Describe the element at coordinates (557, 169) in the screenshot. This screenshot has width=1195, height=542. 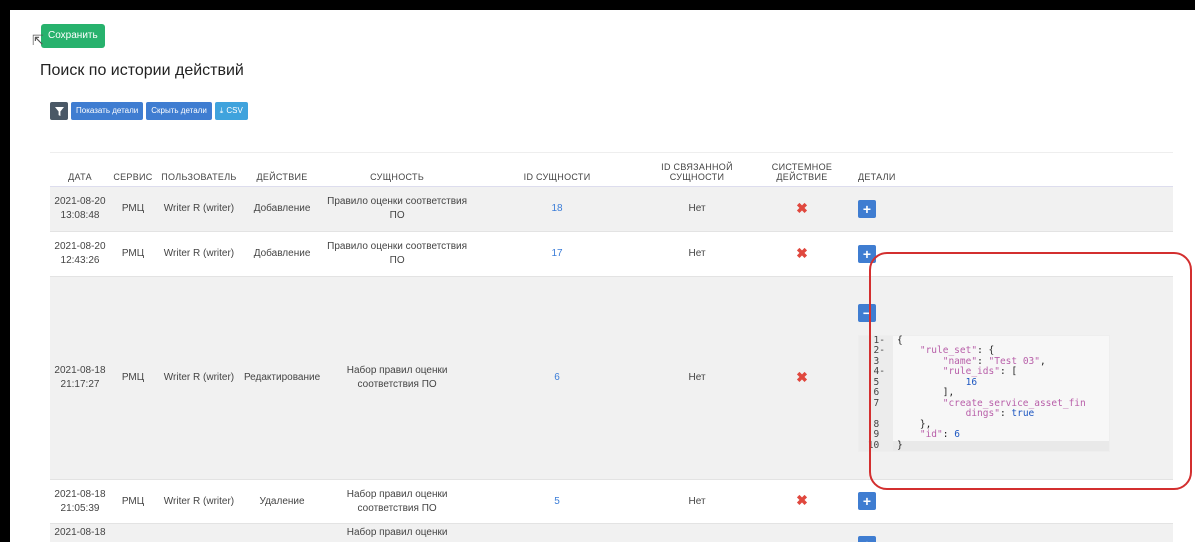
I see `header-entity-id: ID СУЩНОСТИ` at that location.